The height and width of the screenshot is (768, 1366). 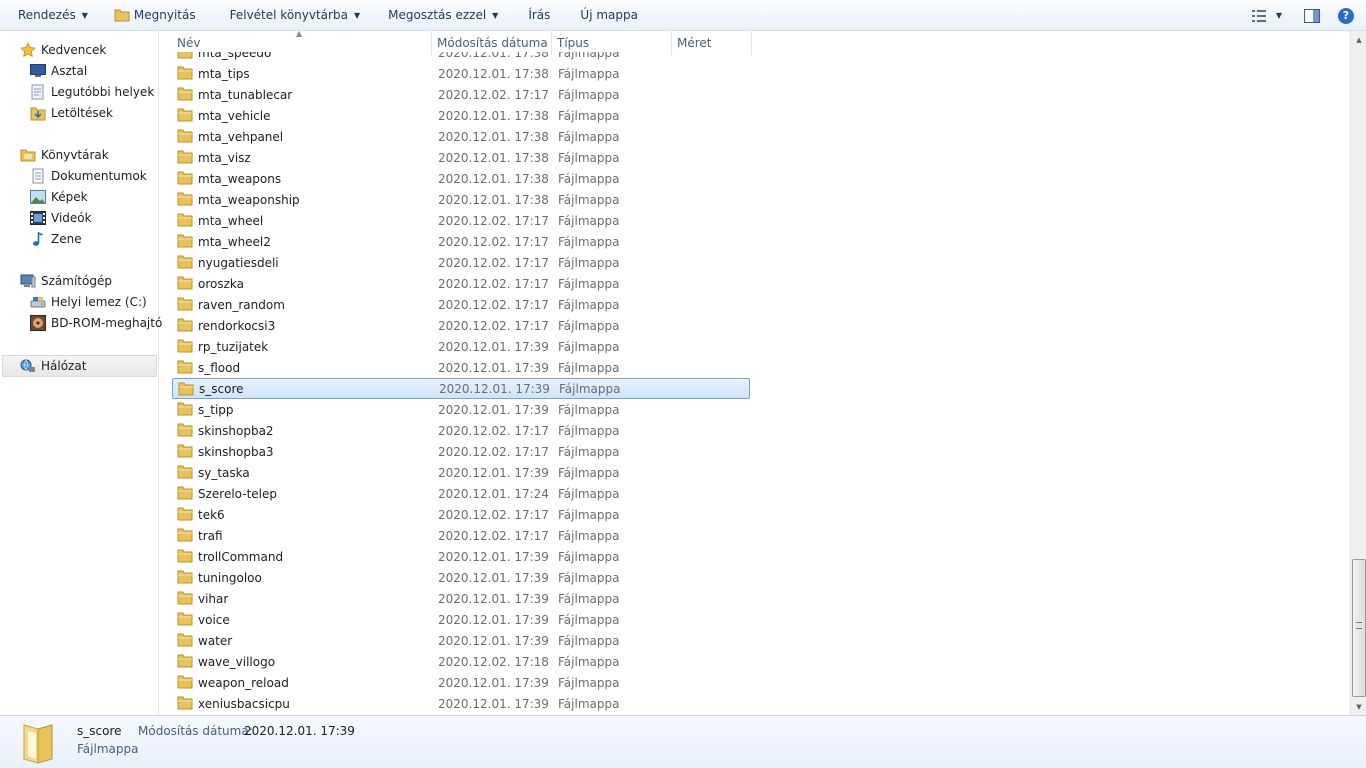 I want to click on file-row: tuningoloo 2020.12.01. 17:39 Fájlmappa, so click(x=461, y=577).